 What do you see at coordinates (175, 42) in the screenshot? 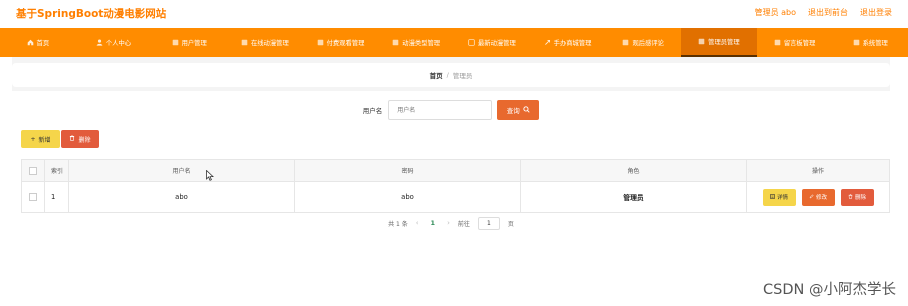
I see `users-icon` at bounding box center [175, 42].